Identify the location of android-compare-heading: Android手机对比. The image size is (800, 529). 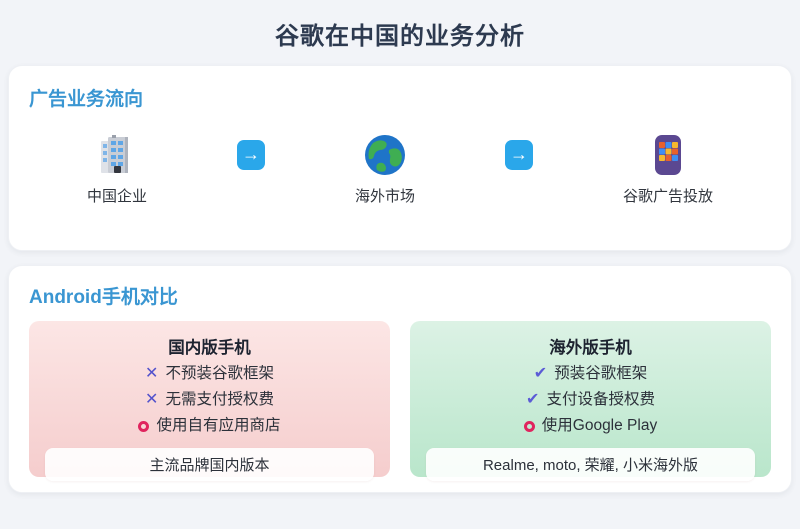
(103, 297).